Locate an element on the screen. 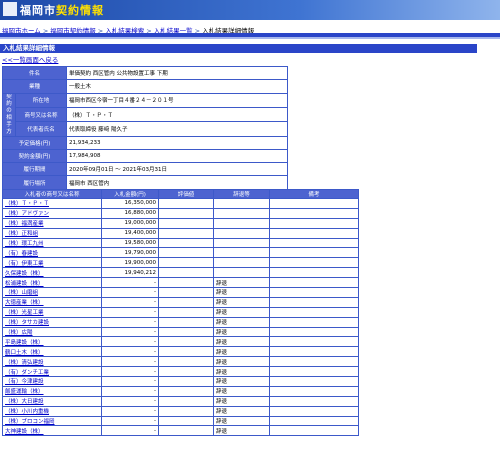 The image size is (500, 462). table-row: （株）正和組 19,400,000 is located at coordinates (180, 233).